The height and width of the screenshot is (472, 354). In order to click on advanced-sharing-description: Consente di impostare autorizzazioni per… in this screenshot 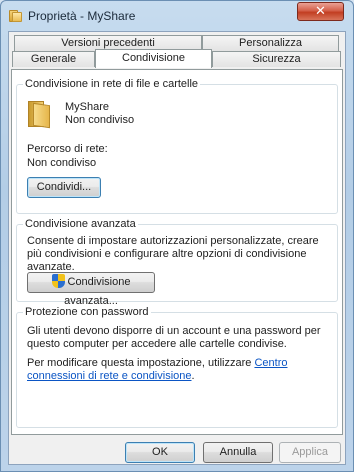, I will do `click(173, 254)`.